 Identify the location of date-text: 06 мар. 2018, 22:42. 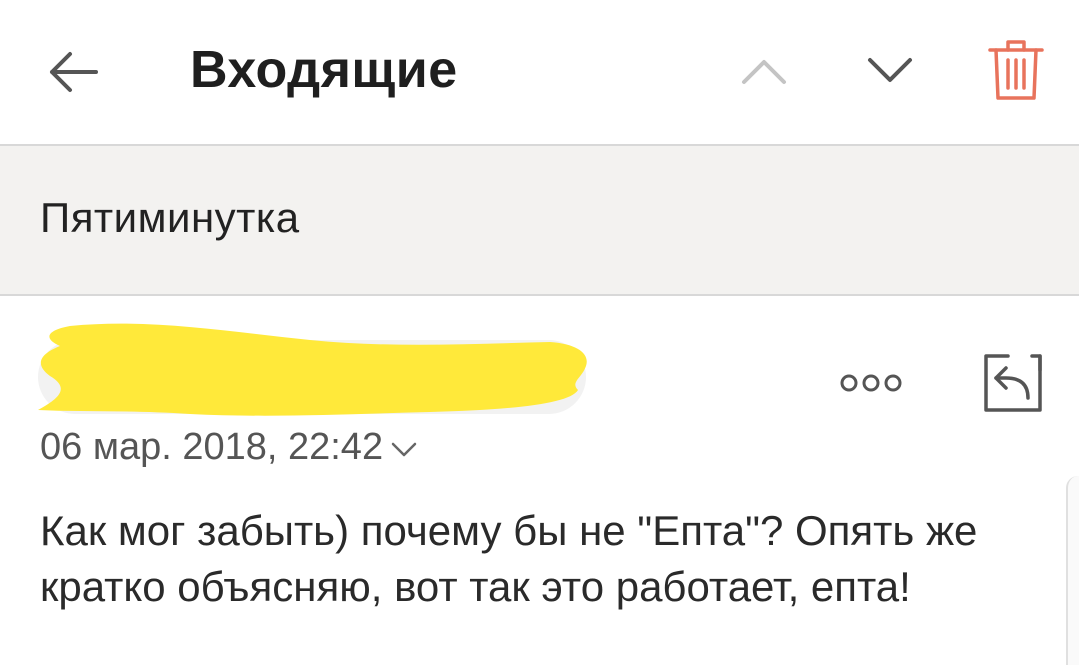
(212, 447).